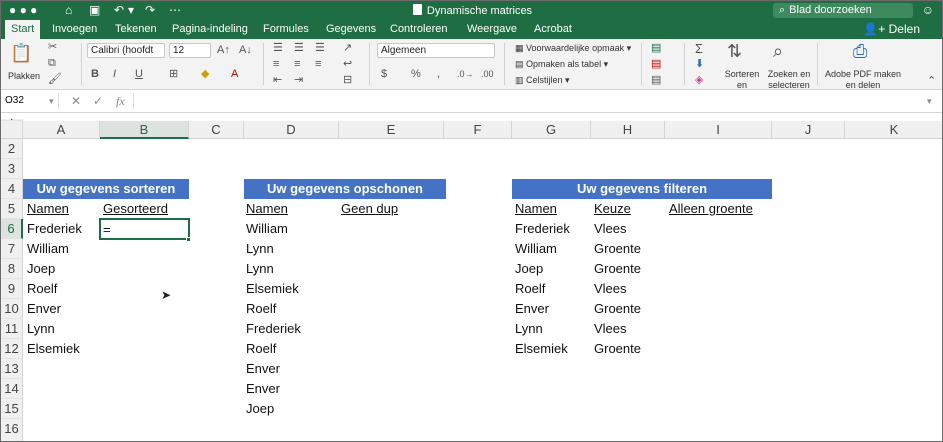  Describe the element at coordinates (98, 101) in the screenshot. I see `enter-icon: ✓` at that location.